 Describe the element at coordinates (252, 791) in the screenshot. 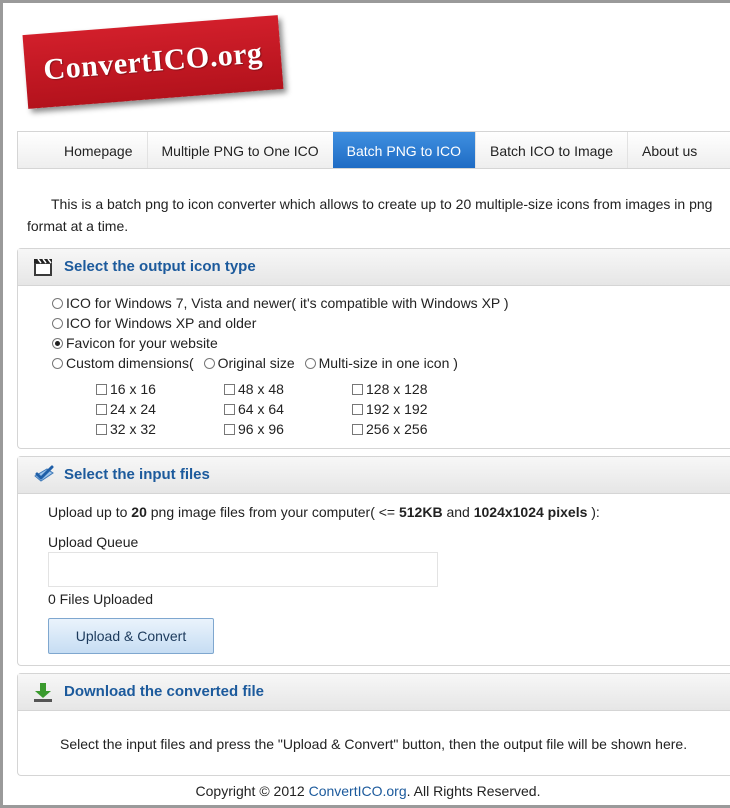

I see `footer-prefix: Copyright © 2012` at that location.